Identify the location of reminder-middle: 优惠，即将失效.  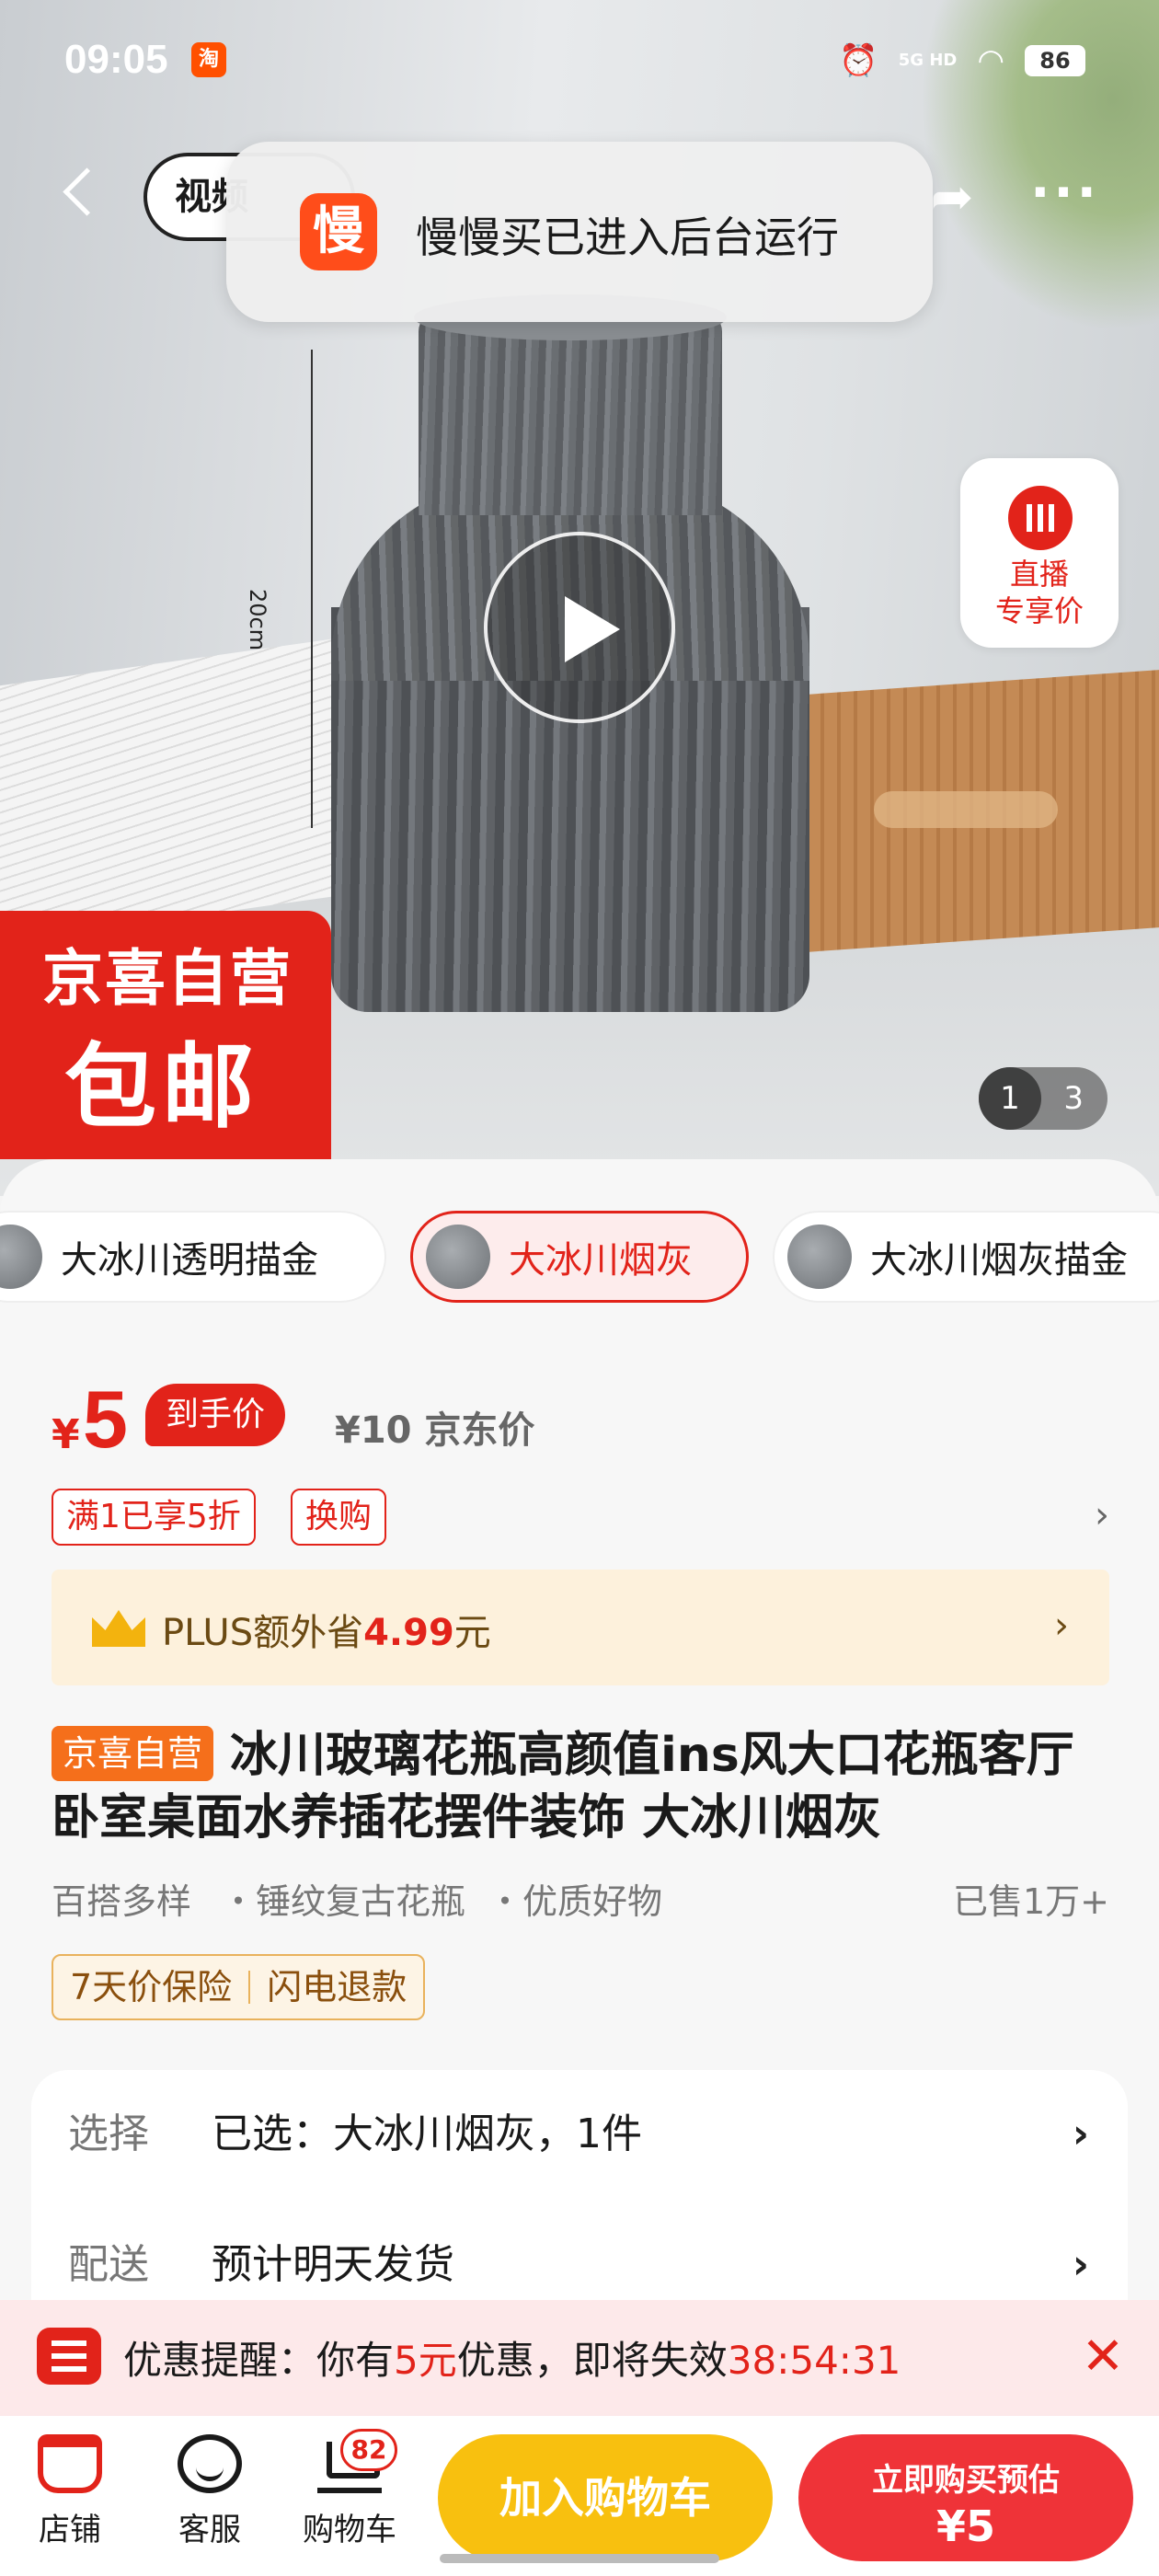
(592, 2360).